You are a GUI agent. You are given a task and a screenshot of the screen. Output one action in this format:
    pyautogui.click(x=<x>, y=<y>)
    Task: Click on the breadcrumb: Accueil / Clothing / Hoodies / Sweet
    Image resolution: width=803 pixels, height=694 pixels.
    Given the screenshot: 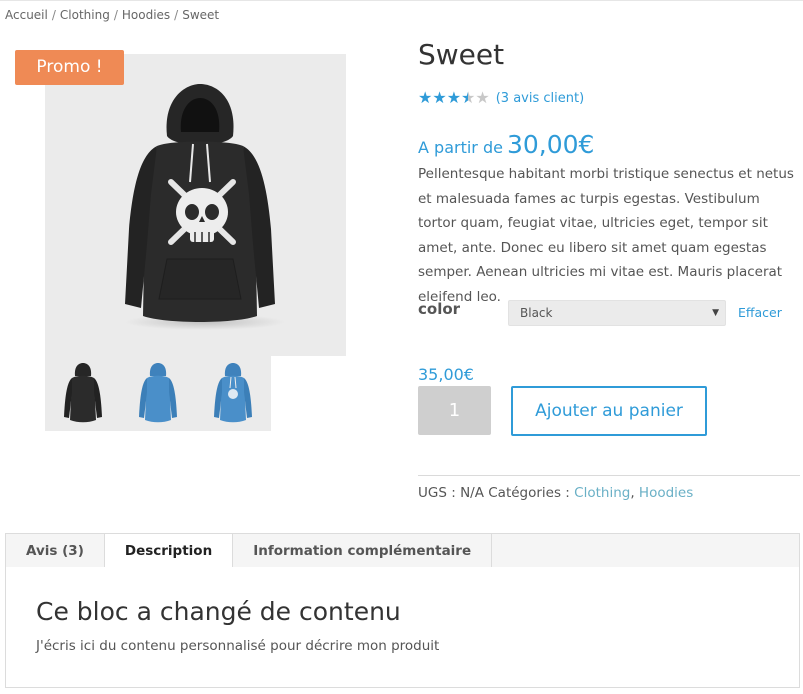 What is the action you would take?
    pyautogui.click(x=112, y=15)
    